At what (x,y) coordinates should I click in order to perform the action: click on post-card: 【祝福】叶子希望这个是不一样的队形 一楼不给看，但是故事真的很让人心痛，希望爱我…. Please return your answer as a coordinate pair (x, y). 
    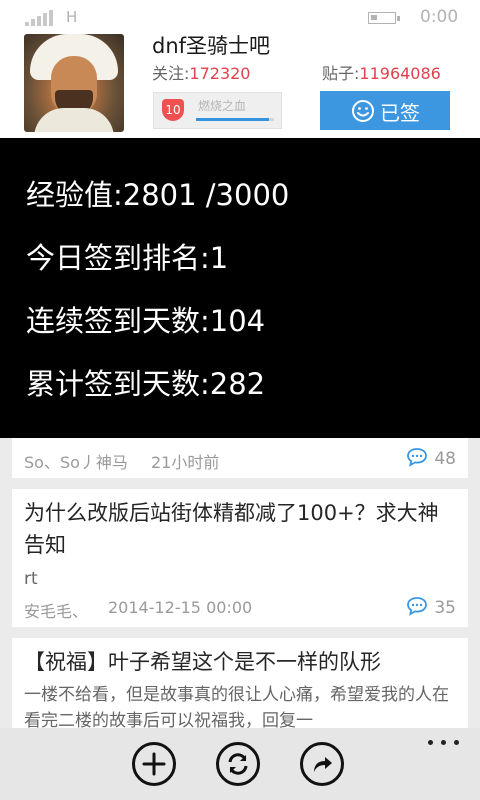
    Looking at the image, I should click on (240, 683).